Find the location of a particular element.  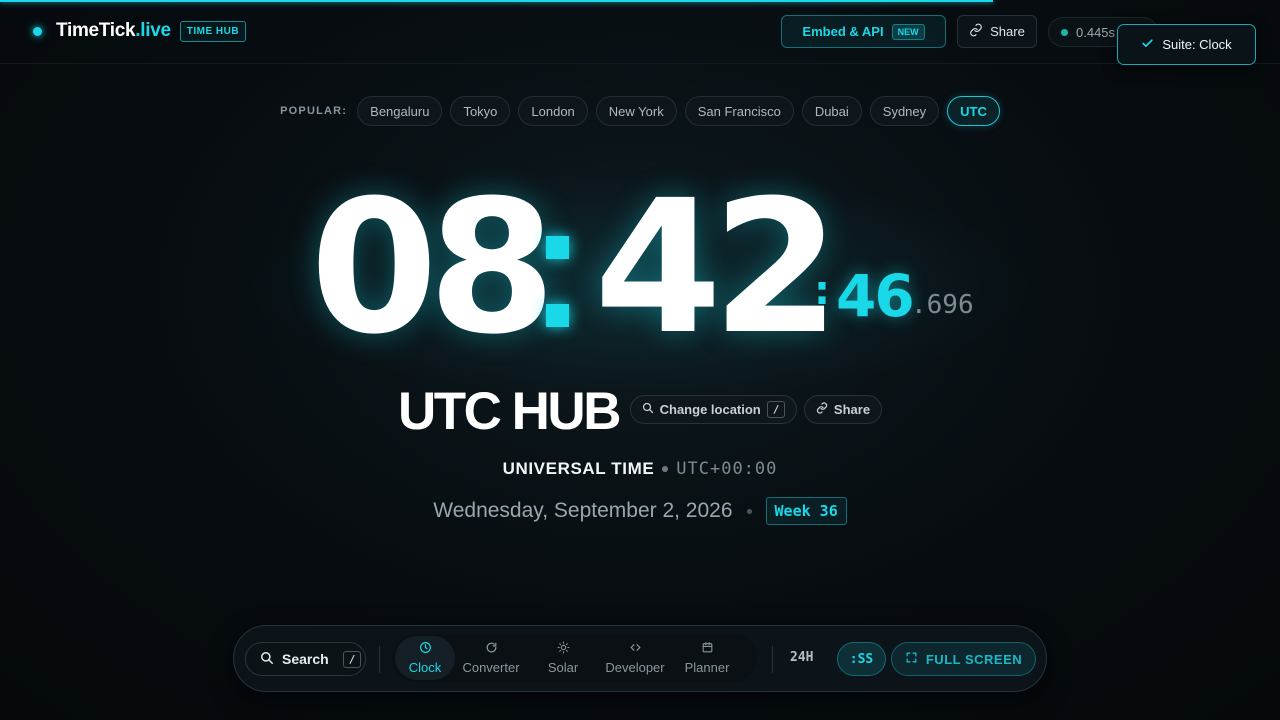

brand-name: TimeTick is located at coordinates (96, 30).